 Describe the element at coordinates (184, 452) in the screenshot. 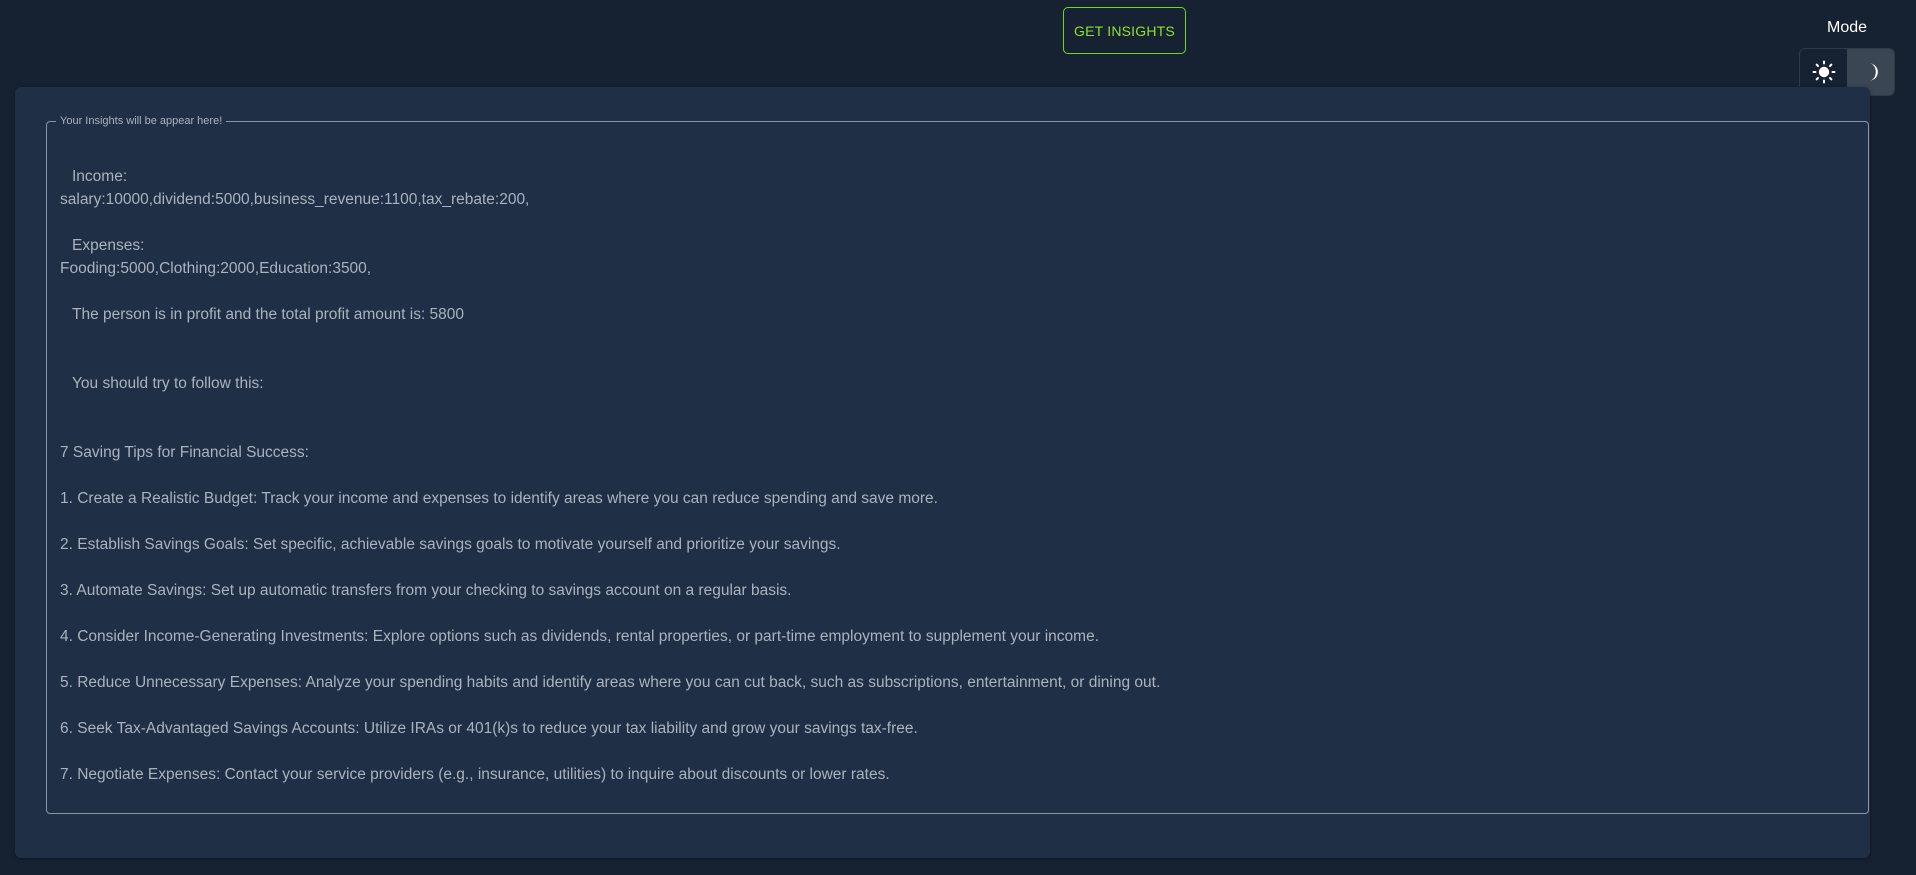

I see `tips-title: 7 Saving Tips for Financial Success:` at that location.